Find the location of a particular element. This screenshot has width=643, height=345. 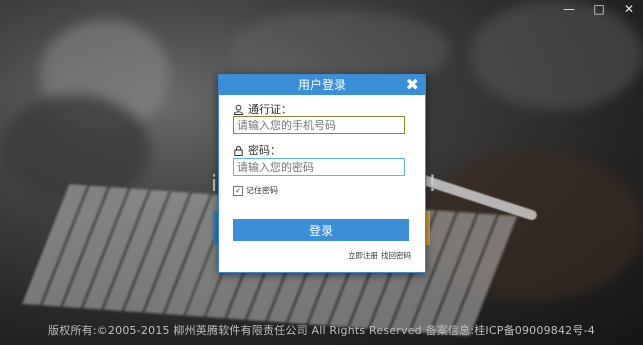

remember-password-row: ✓ 记住密码 is located at coordinates (255, 190).